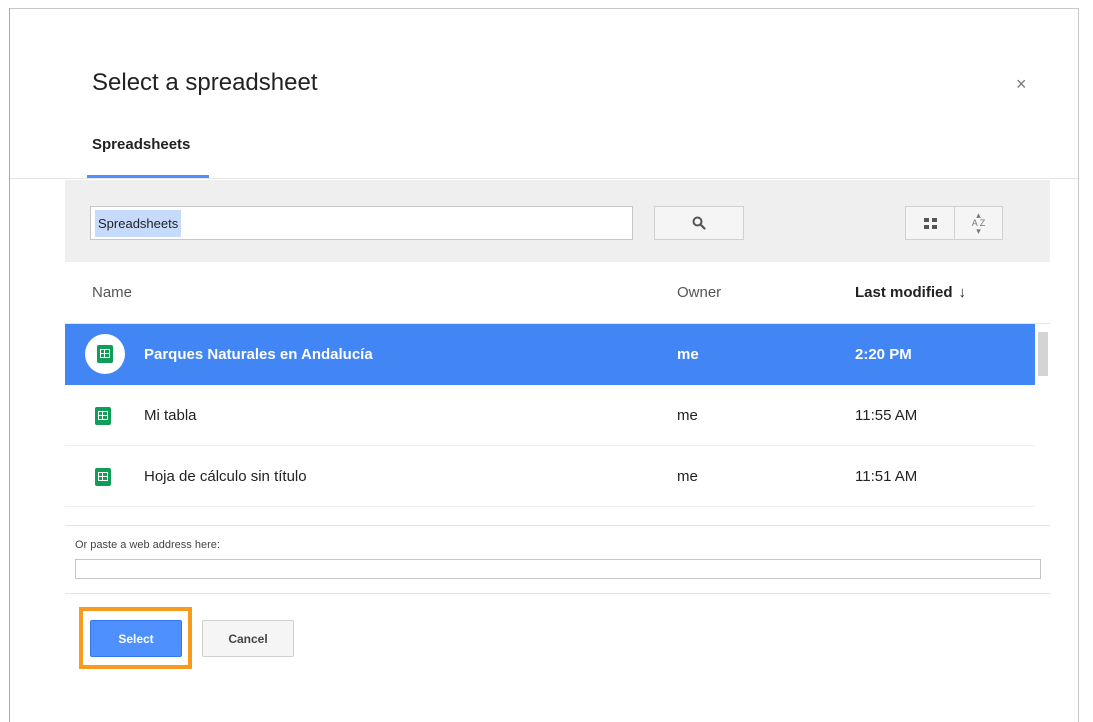 This screenshot has height=722, width=1093. I want to click on file-modified: 11:55 AM, so click(886, 415).